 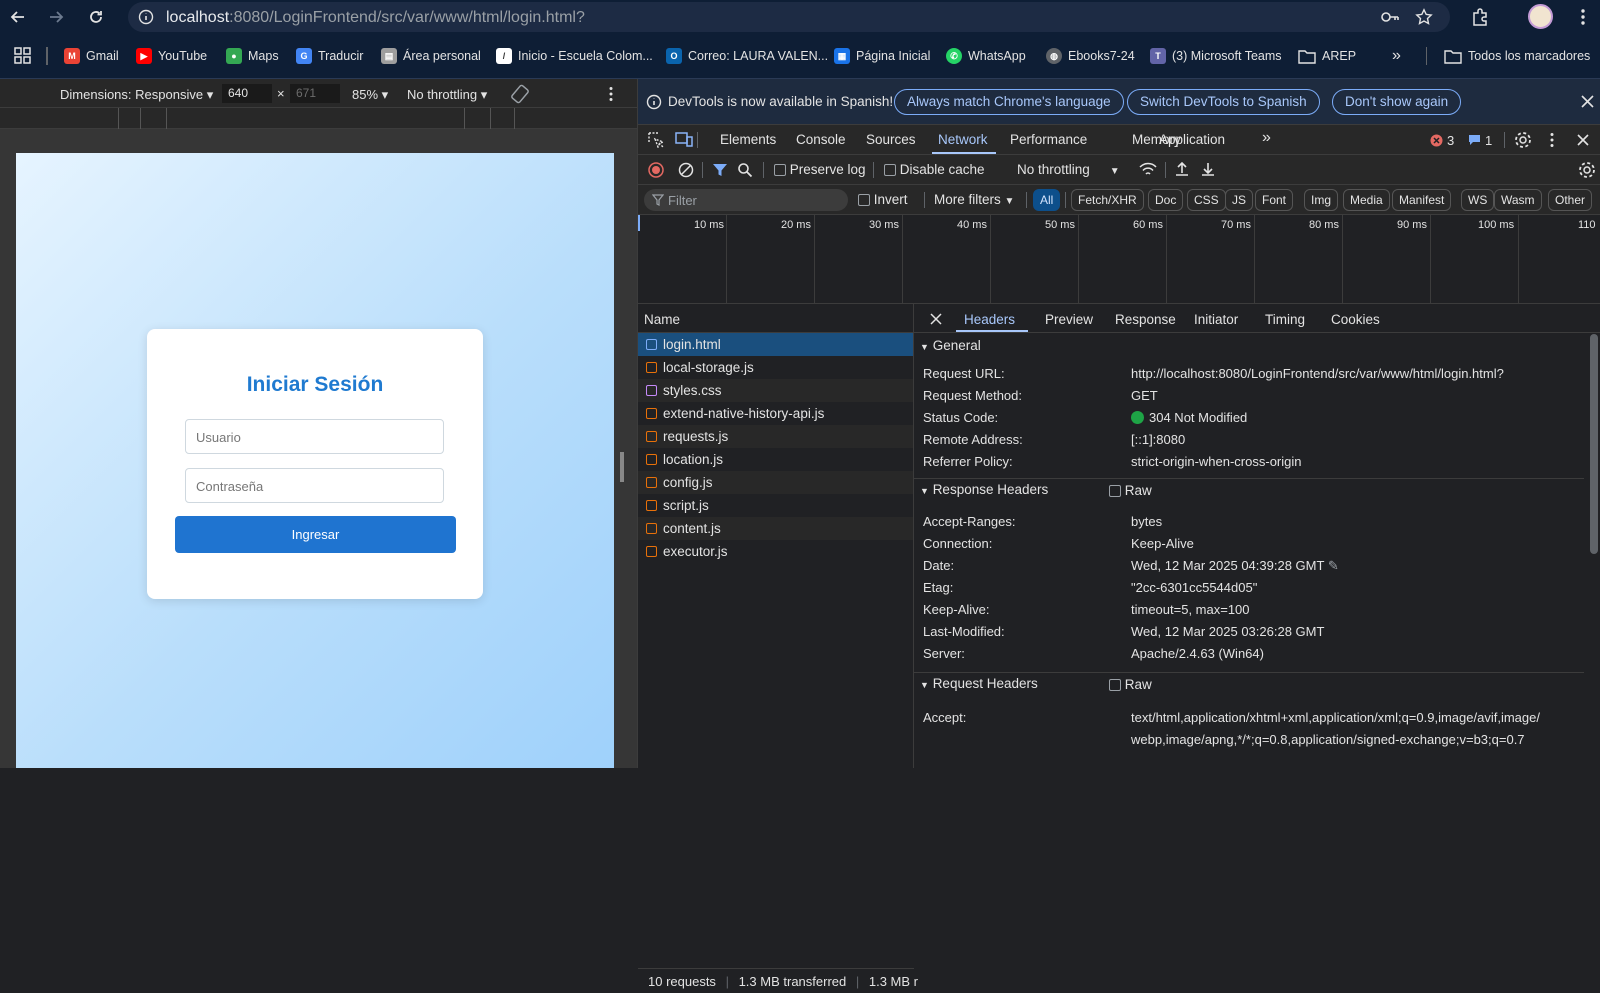 I want to click on filter-ws: WS, so click(x=1478, y=200).